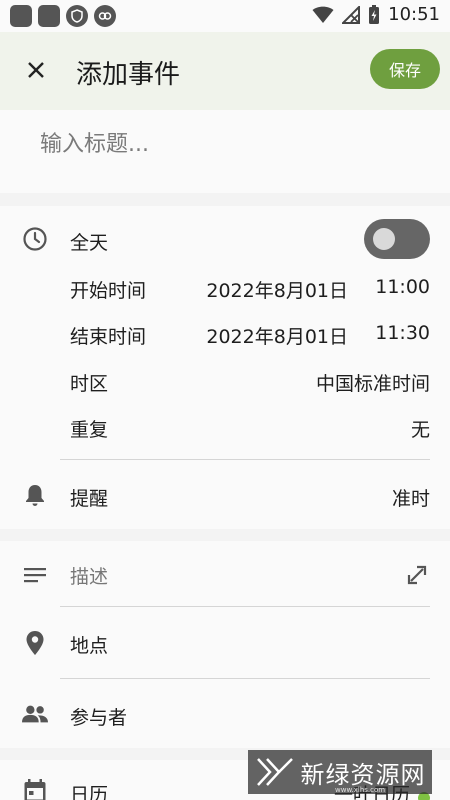  I want to click on system-icons: 10:51, so click(376, 14).